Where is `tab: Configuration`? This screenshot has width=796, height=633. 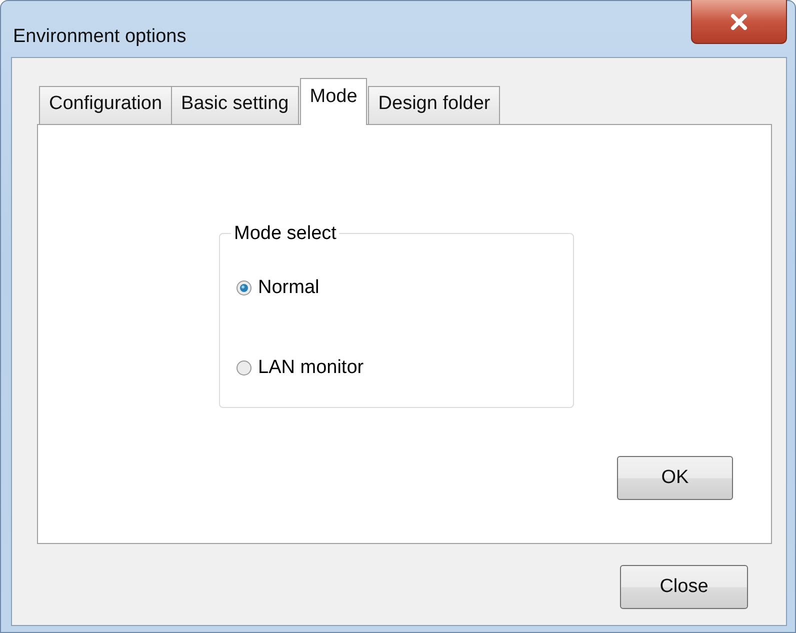
tab: Configuration is located at coordinates (105, 105).